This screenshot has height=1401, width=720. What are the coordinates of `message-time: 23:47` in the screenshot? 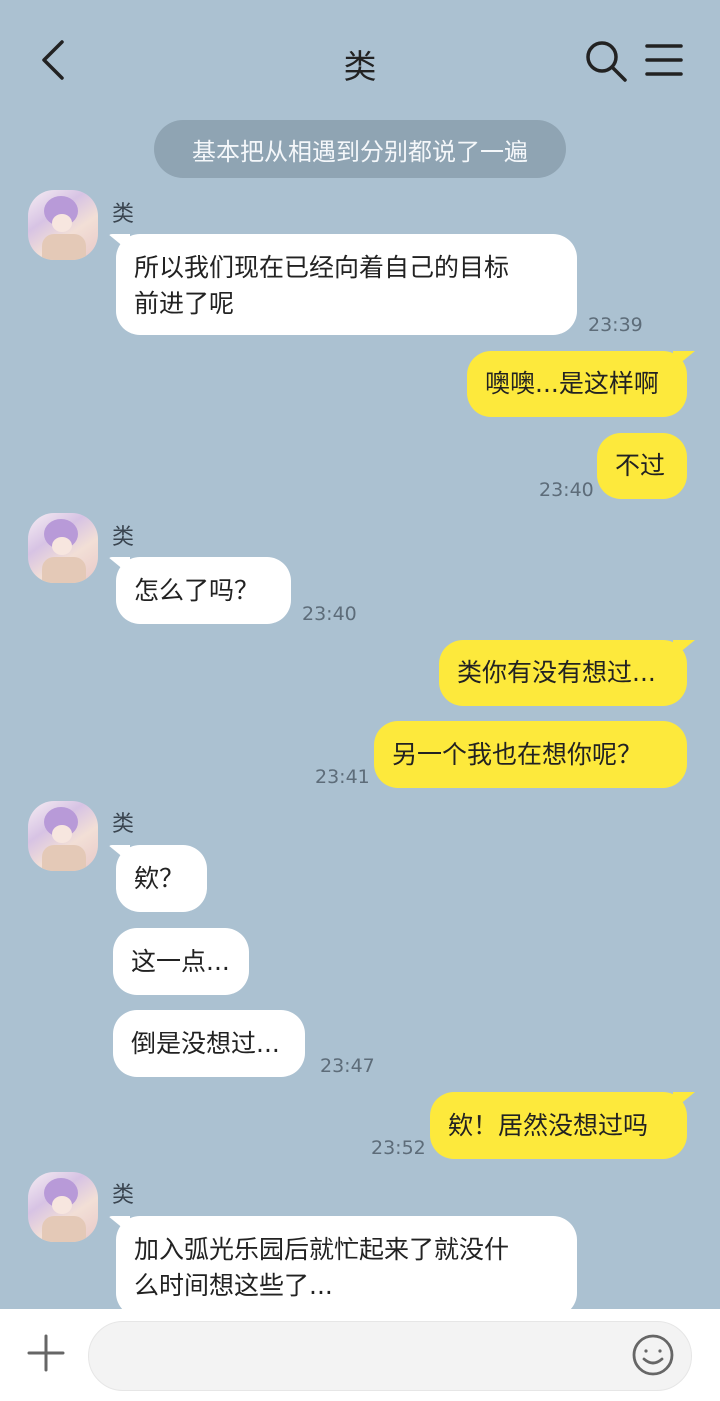 It's located at (347, 1066).